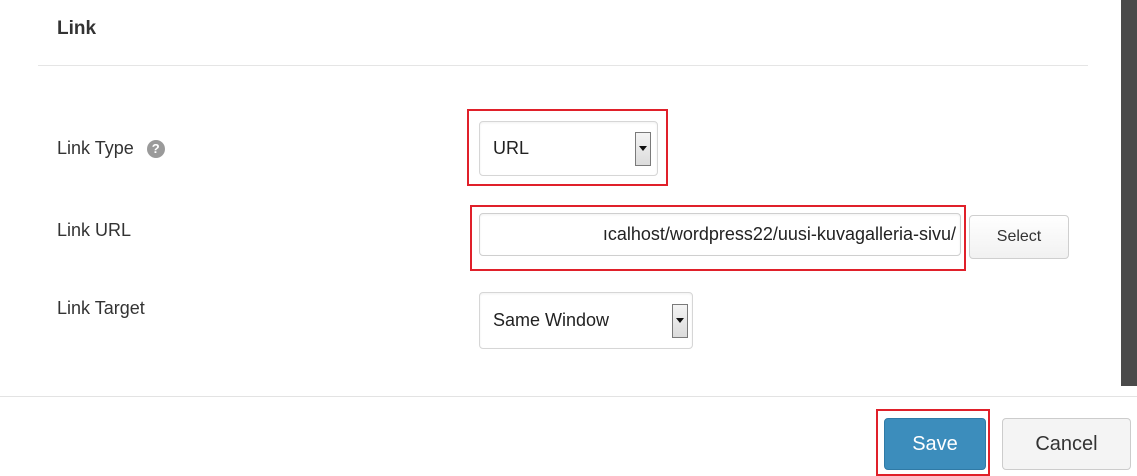 This screenshot has width=1137, height=476. I want to click on link-url-label: Link URL, so click(94, 230).